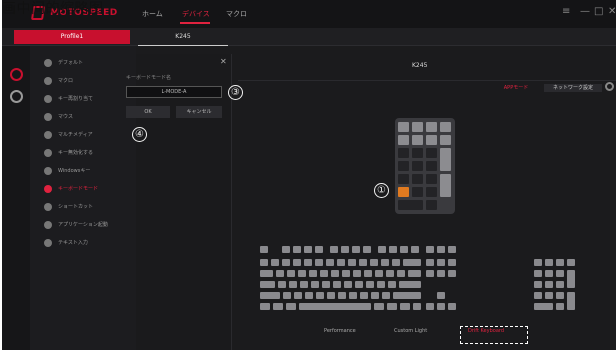 Image resolution: width=616 pixels, height=350 pixels. I want to click on minimize-icon: —, so click(585, 11).